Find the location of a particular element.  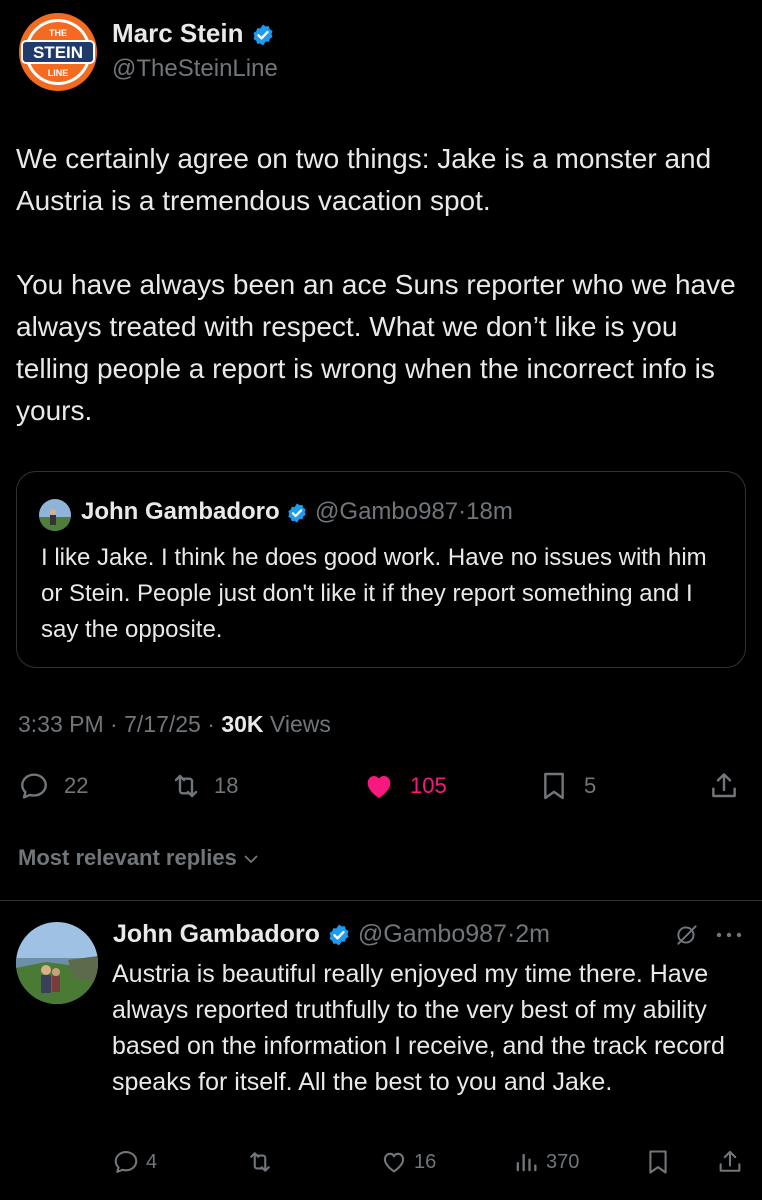

reply-author-handle: @Gambo987 is located at coordinates (432, 934).